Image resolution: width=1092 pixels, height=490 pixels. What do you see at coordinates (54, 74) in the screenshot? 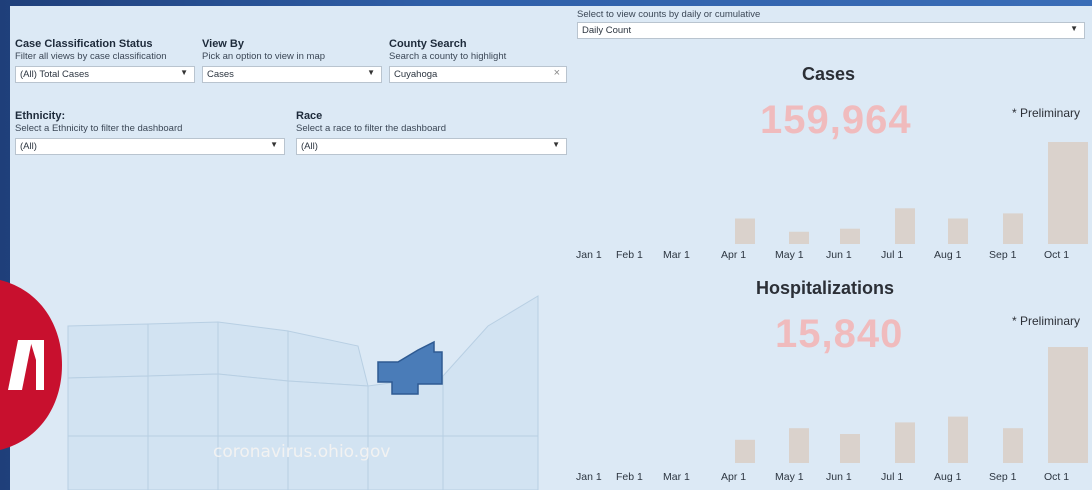
I see `case-classification-value: (All) Total Cases` at bounding box center [54, 74].